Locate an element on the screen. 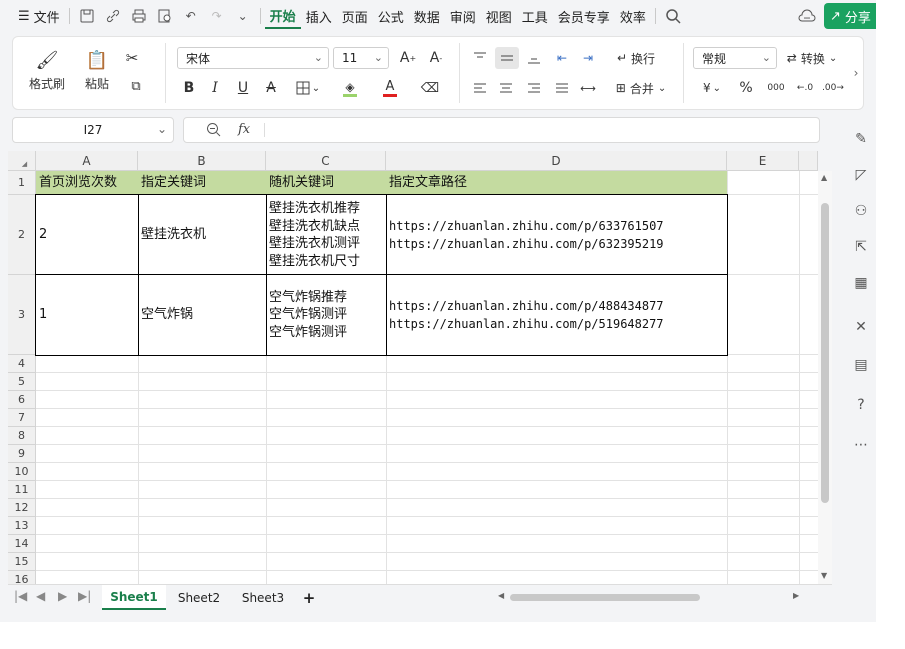 The height and width of the screenshot is (649, 905). print-preview-icon is located at coordinates (165, 16).